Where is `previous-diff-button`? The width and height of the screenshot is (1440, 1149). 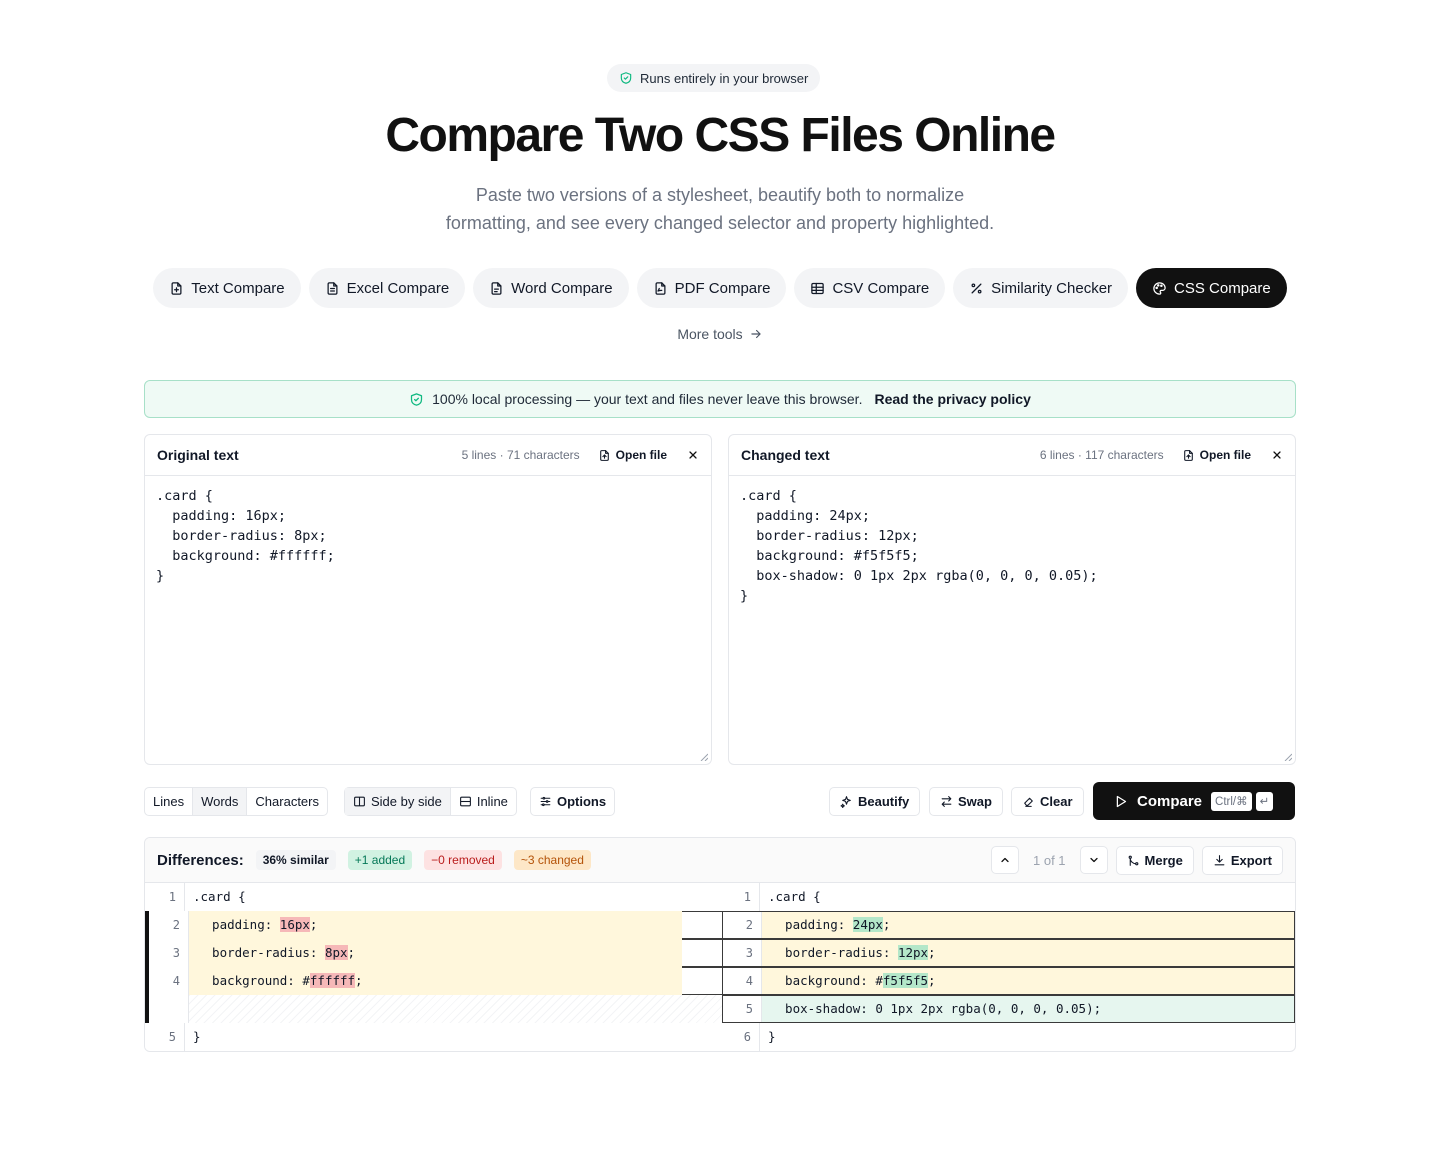 previous-diff-button is located at coordinates (1005, 860).